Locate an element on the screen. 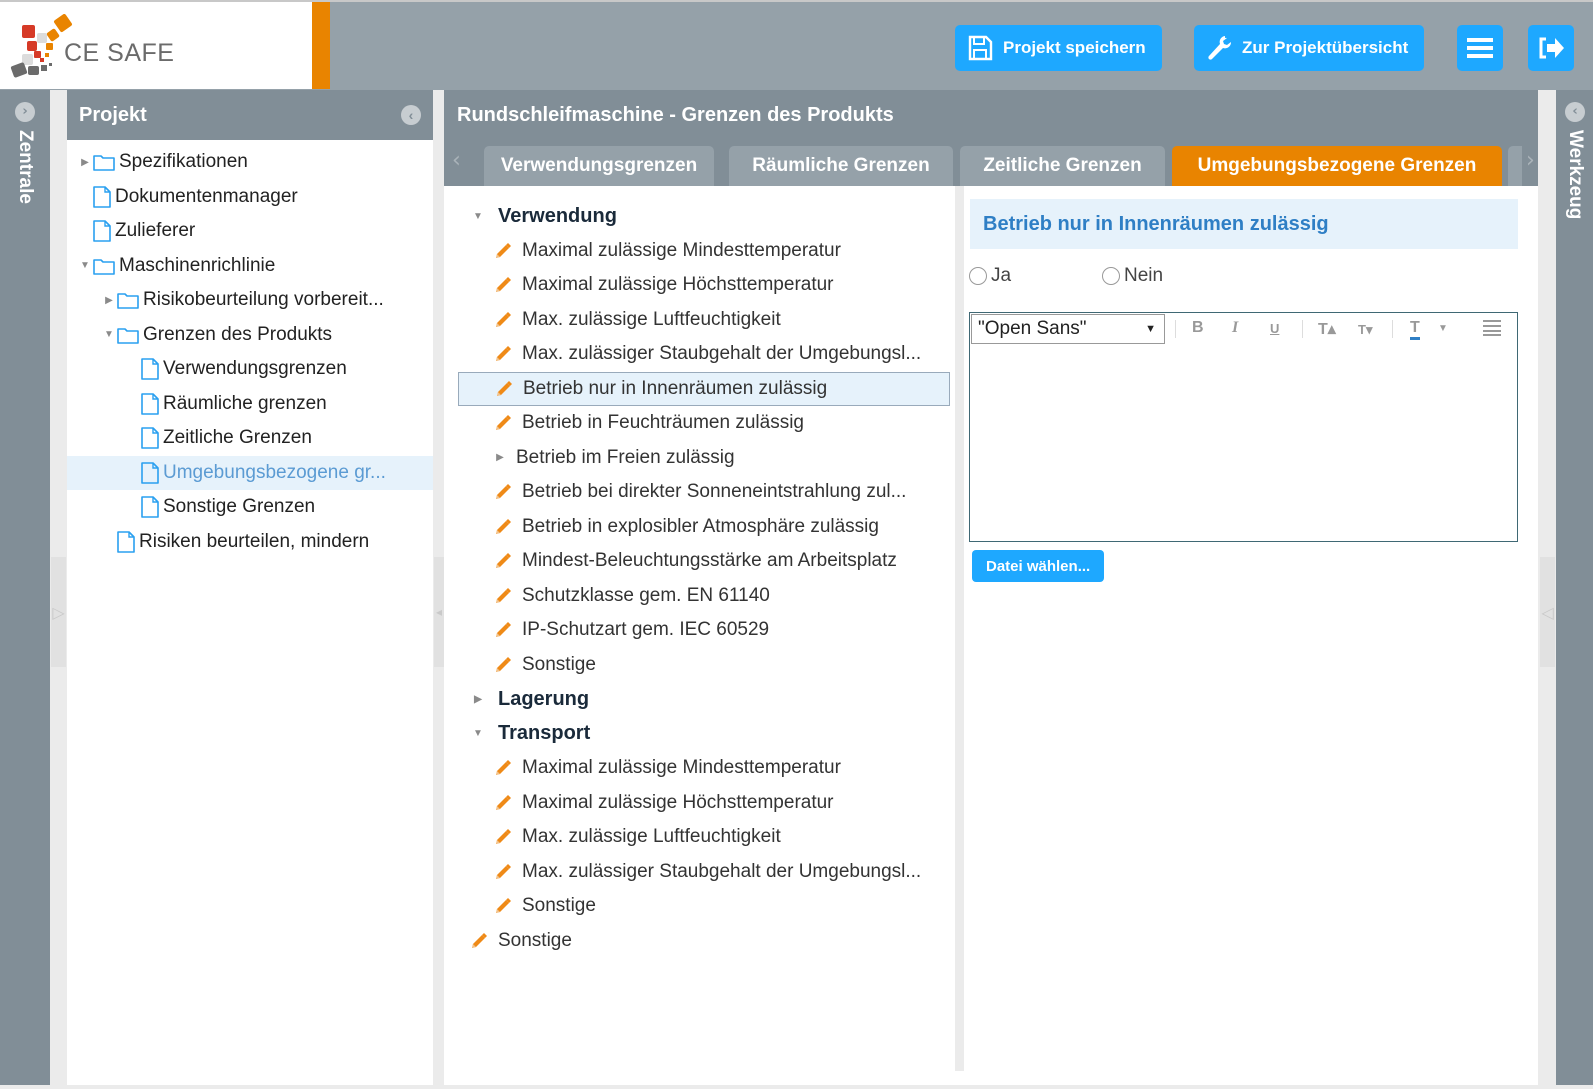  list-item: Schutzklasse gem. EN 61140 is located at coordinates (704, 596).